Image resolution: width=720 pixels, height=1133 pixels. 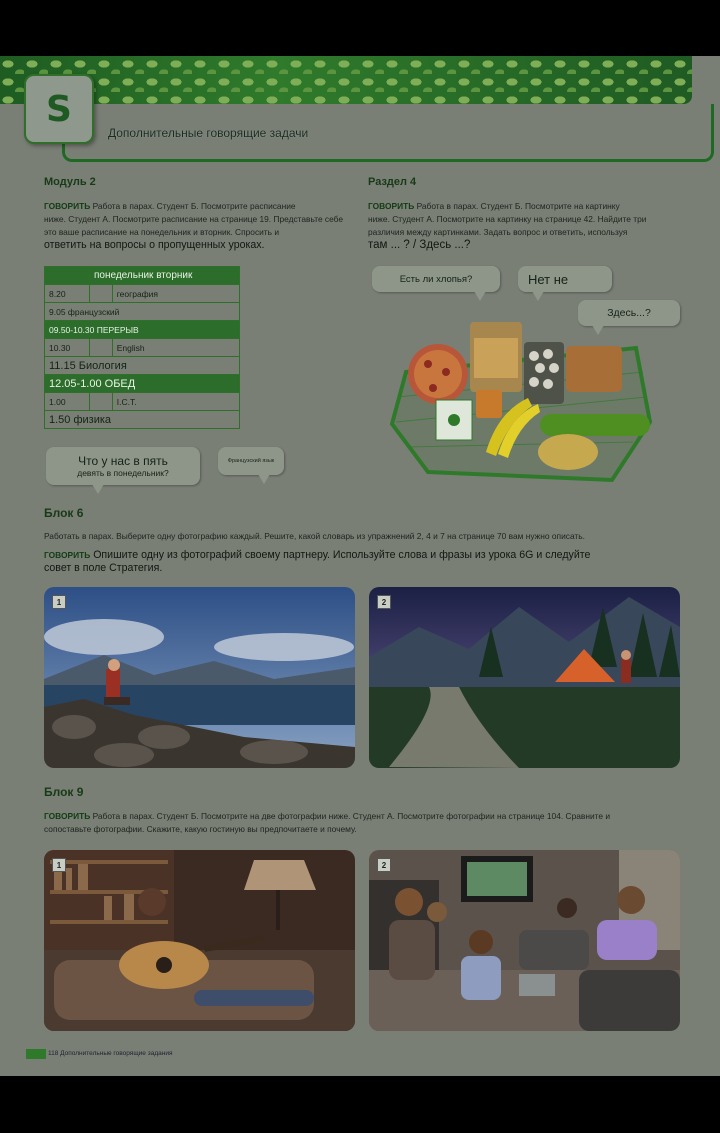 What do you see at coordinates (123, 473) in the screenshot?
I see `bubble-text: девять в понедельник?` at bounding box center [123, 473].